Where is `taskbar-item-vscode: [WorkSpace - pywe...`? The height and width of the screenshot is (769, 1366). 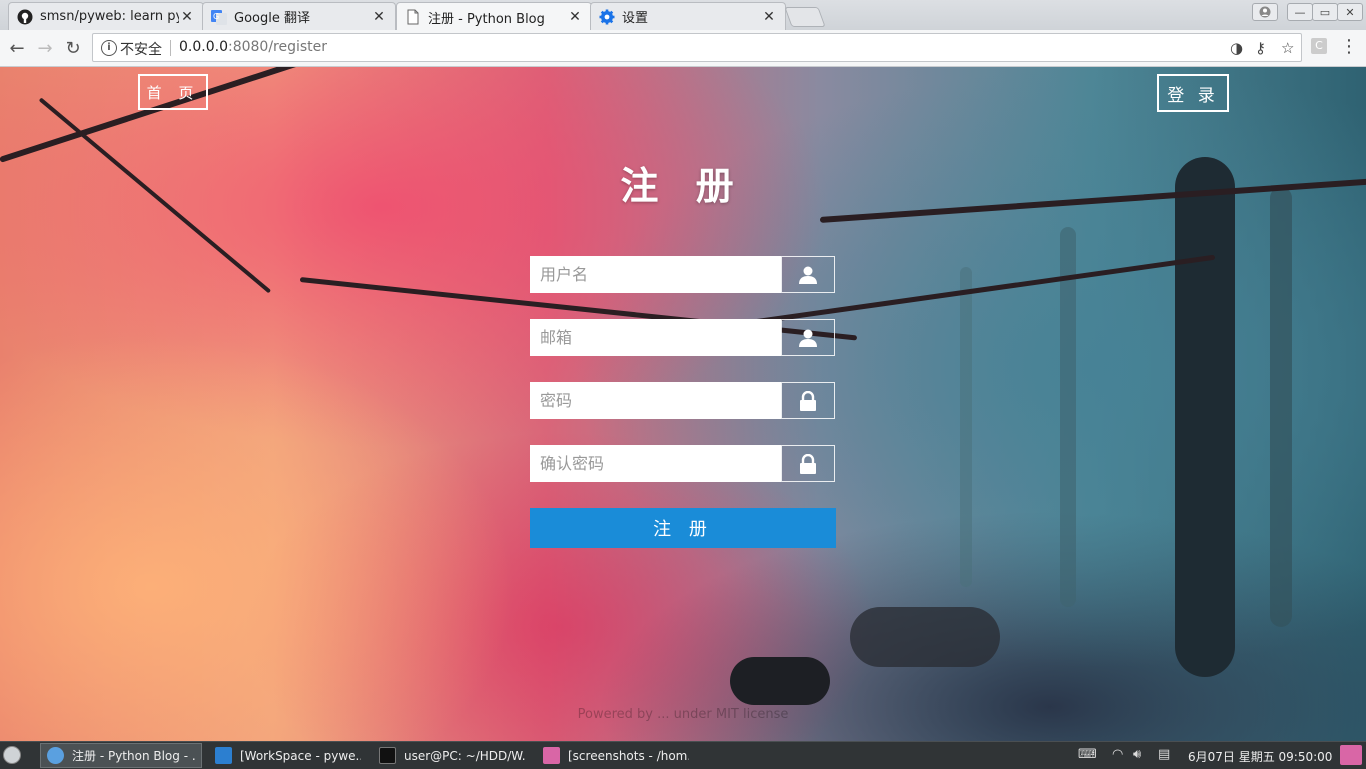 taskbar-item-vscode: [WorkSpace - pywe... is located at coordinates (288, 755).